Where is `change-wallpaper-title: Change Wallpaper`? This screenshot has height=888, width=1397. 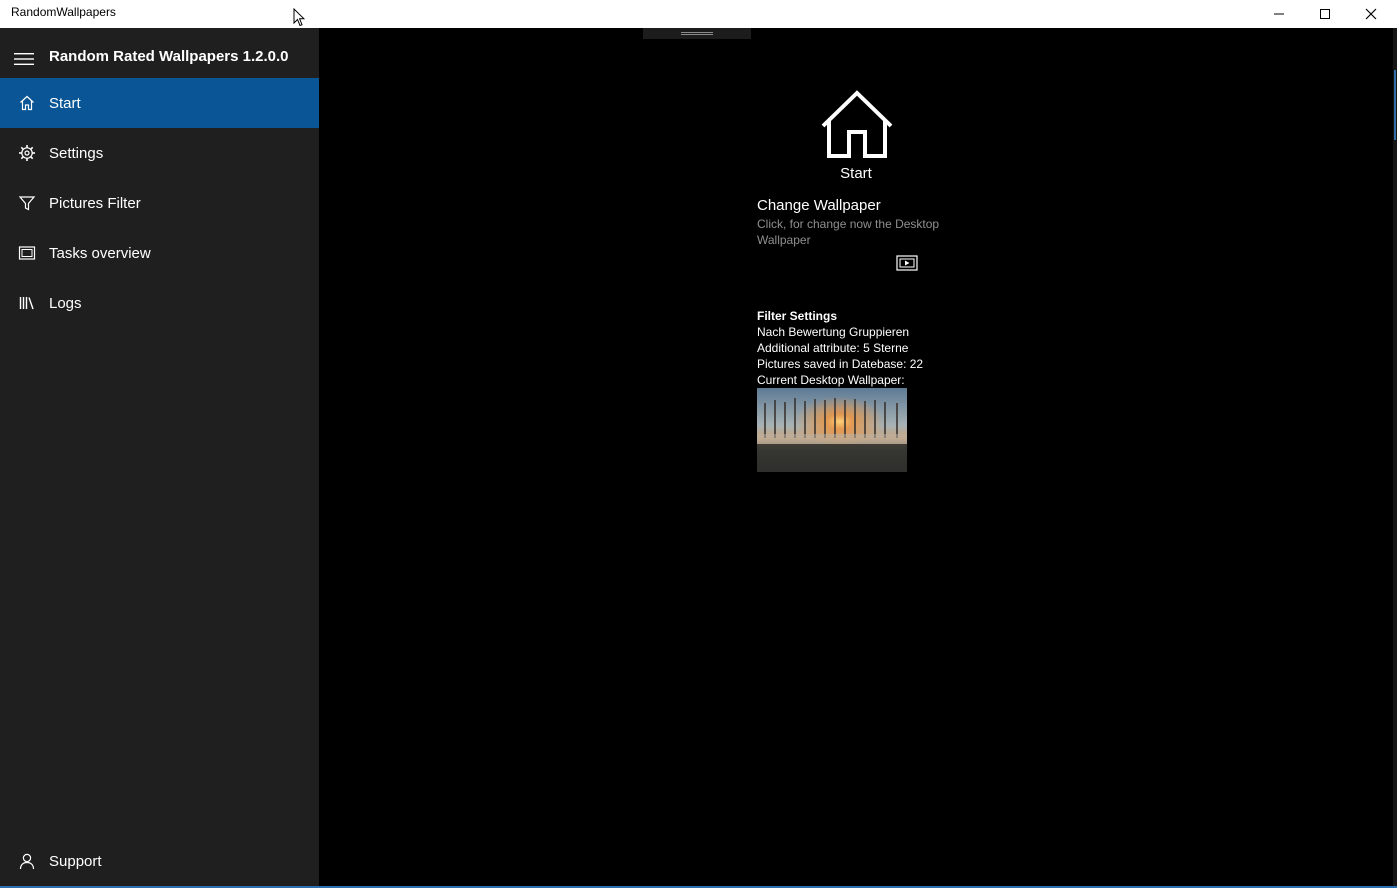 change-wallpaper-title: Change Wallpaper is located at coordinates (819, 205).